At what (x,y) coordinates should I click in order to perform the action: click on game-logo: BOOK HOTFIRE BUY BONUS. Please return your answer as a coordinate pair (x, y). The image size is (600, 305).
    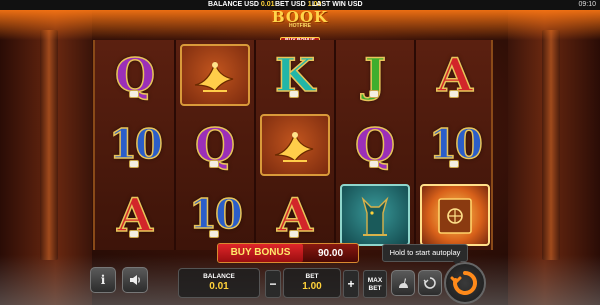
    Looking at the image, I should click on (300, 27).